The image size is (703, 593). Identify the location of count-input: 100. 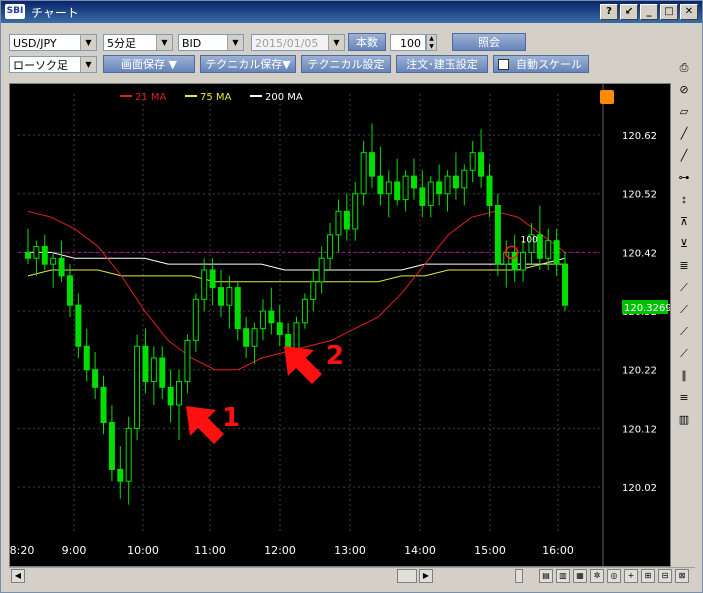
(408, 42).